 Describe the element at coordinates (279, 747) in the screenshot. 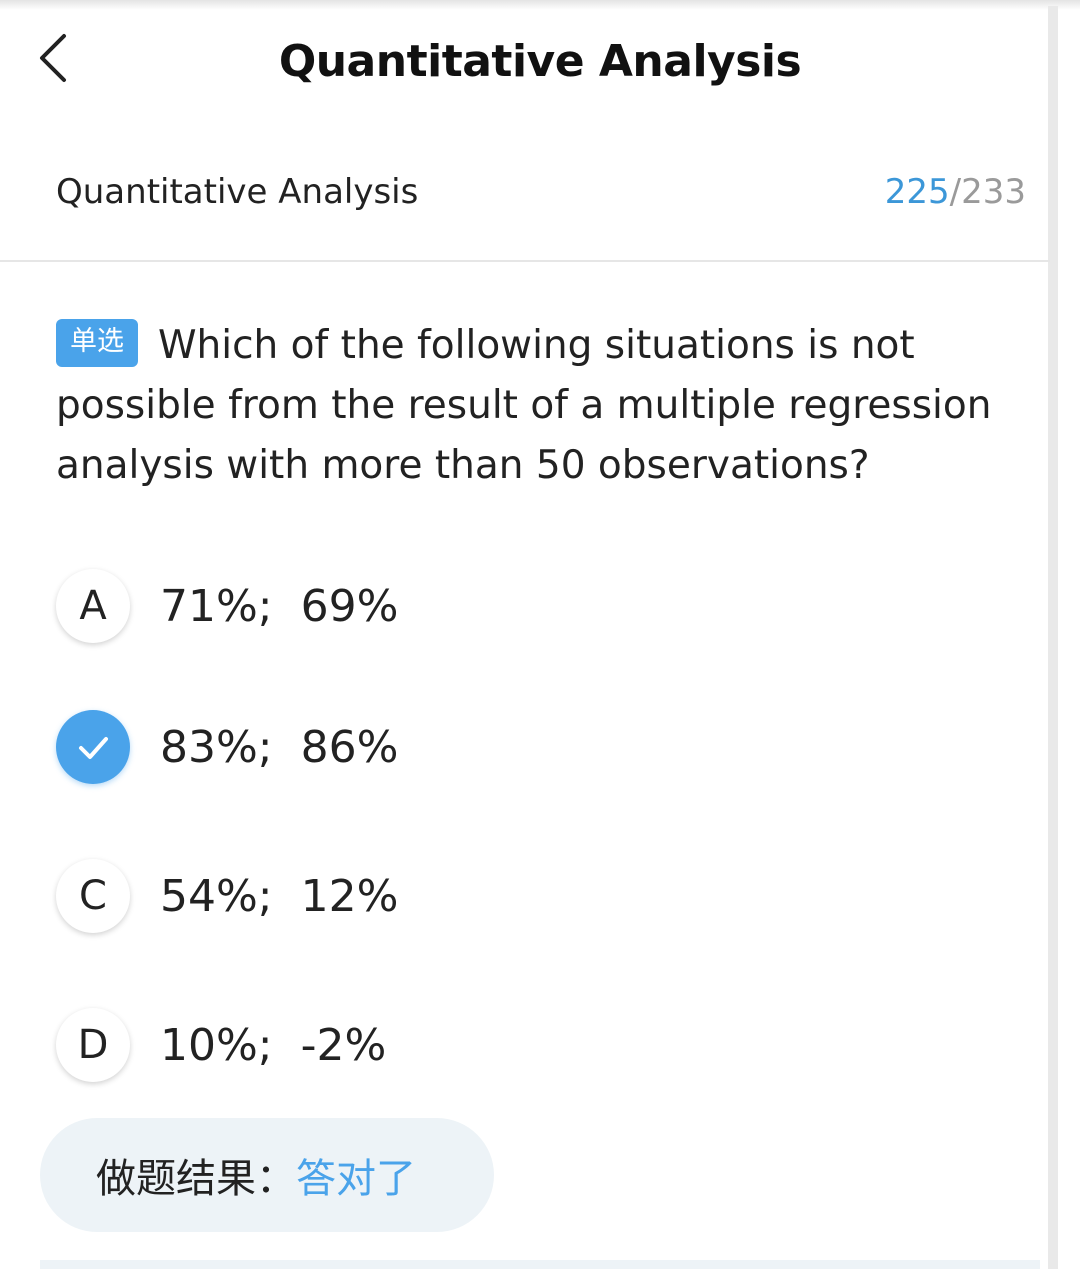

I see `option-b-text: 83%; 86%` at that location.